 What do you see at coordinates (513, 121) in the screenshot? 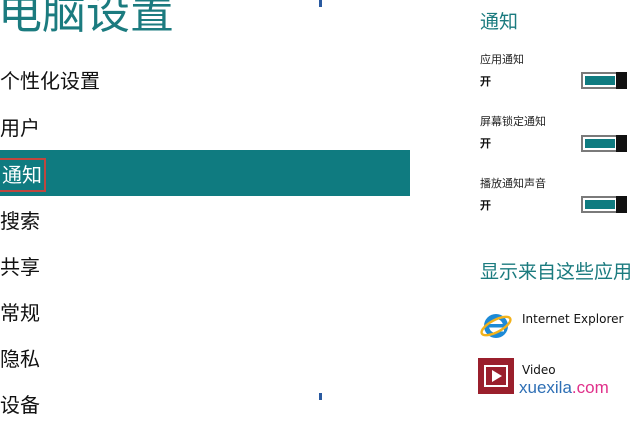
I see `setting-label-lock-screen-notifications: 屏幕锁定通知` at bounding box center [513, 121].